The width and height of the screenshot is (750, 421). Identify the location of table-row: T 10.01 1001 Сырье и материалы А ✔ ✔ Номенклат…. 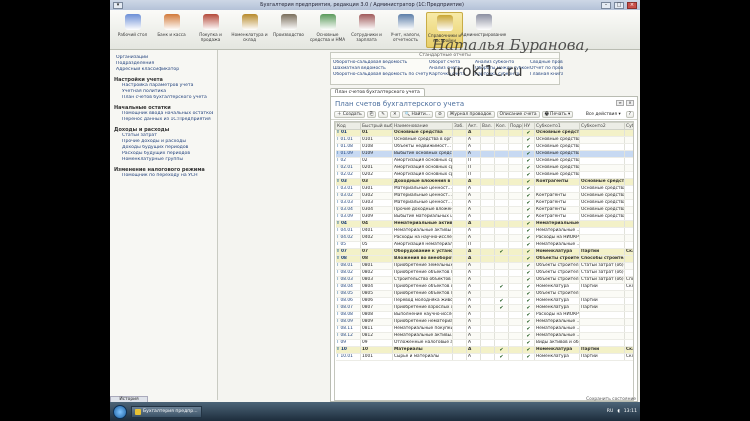
(484, 357).